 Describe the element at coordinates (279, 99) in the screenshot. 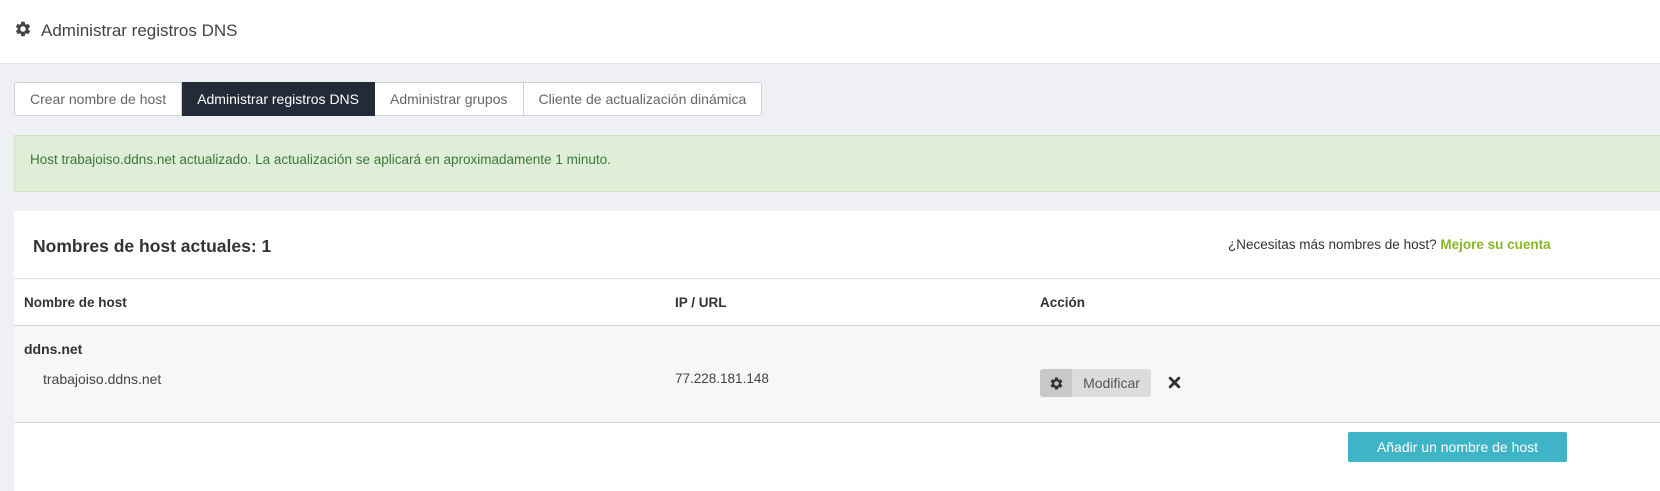

I see `tab-manage-dns-records: Administrar registros DNS` at that location.